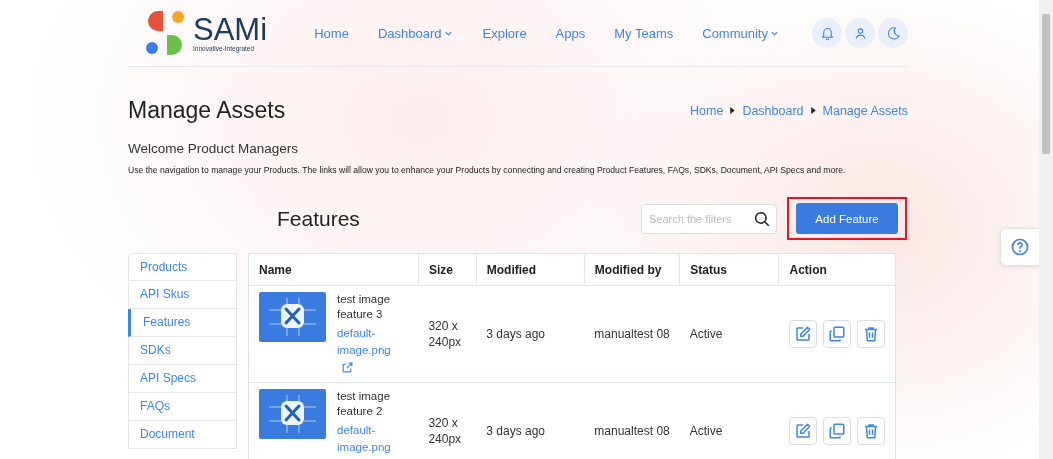 The image size is (1053, 459). Describe the element at coordinates (837, 269) in the screenshot. I see `column-header: Action` at that location.